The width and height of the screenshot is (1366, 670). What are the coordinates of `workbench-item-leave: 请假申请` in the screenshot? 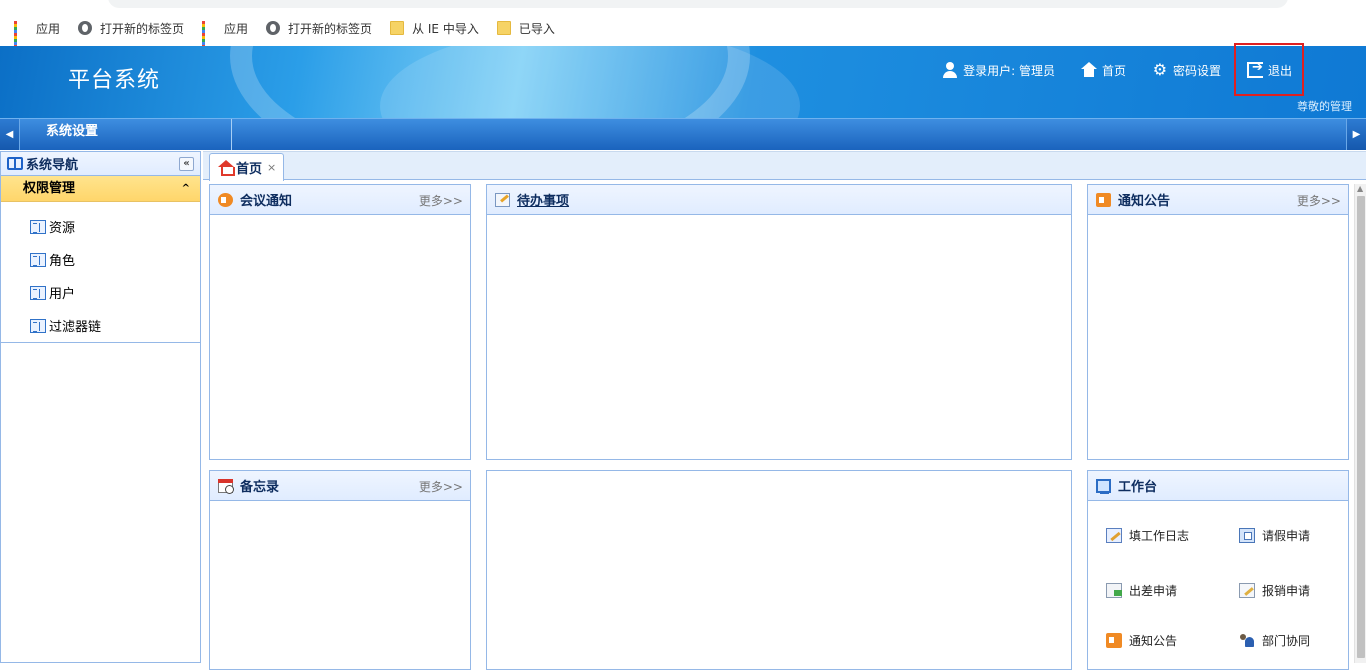 It's located at (1274, 535).